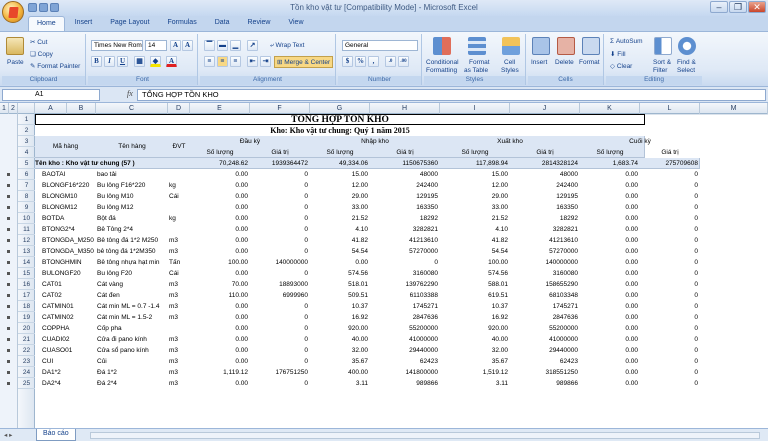  Describe the element at coordinates (477, 46) in the screenshot. I see `format-as-table-icon` at that location.